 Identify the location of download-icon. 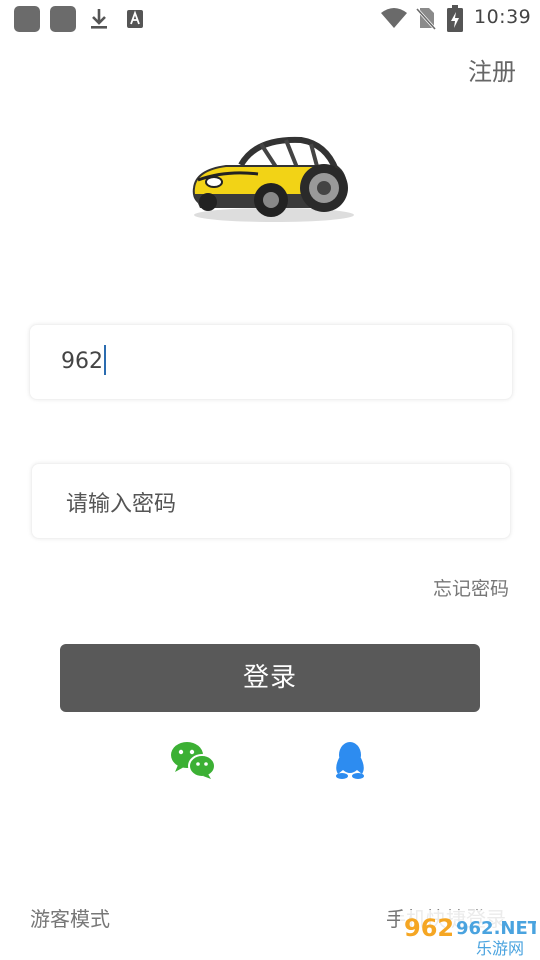
(99, 19).